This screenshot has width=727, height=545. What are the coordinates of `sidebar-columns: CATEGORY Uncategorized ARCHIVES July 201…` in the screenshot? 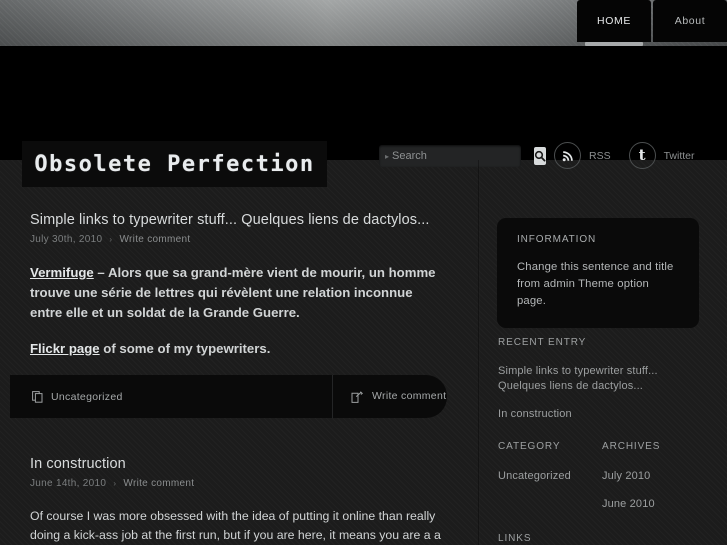 It's located at (605, 483).